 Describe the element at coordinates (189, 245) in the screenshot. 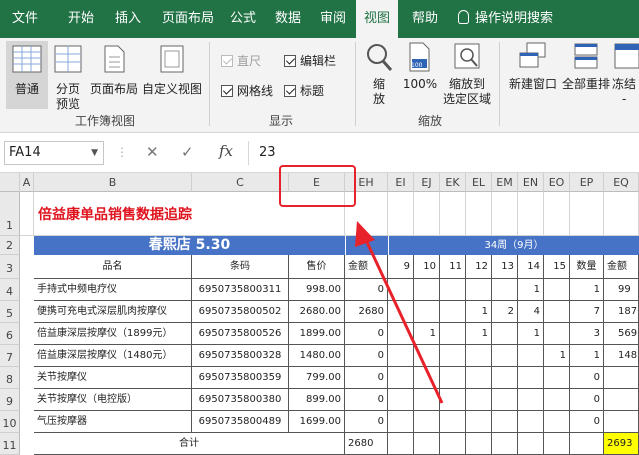

I see `store-banner: 春熙店 5.30` at that location.